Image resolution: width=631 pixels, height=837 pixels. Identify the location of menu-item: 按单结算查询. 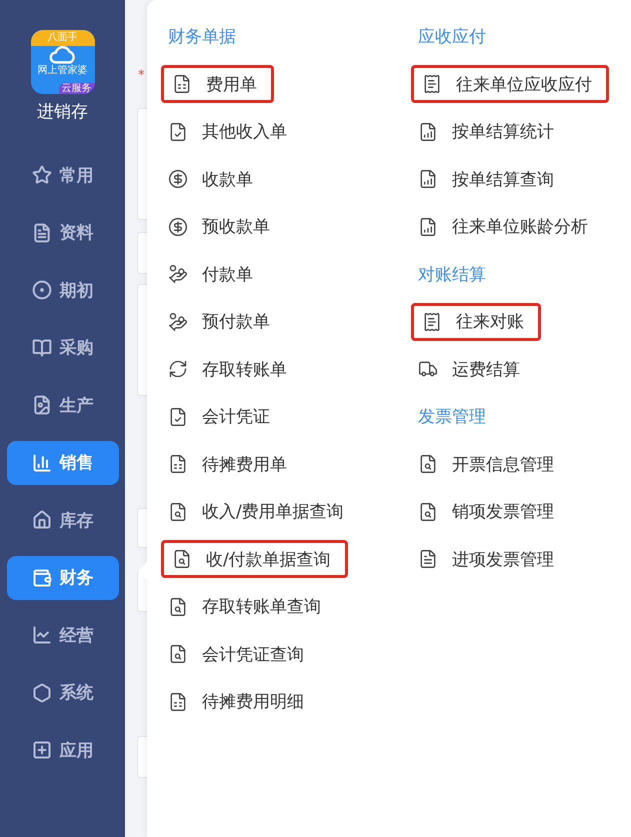
(486, 179).